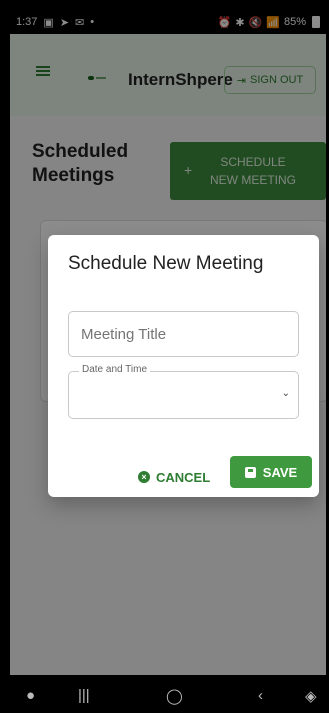  I want to click on app-drawer-icon: ●, so click(30, 695).